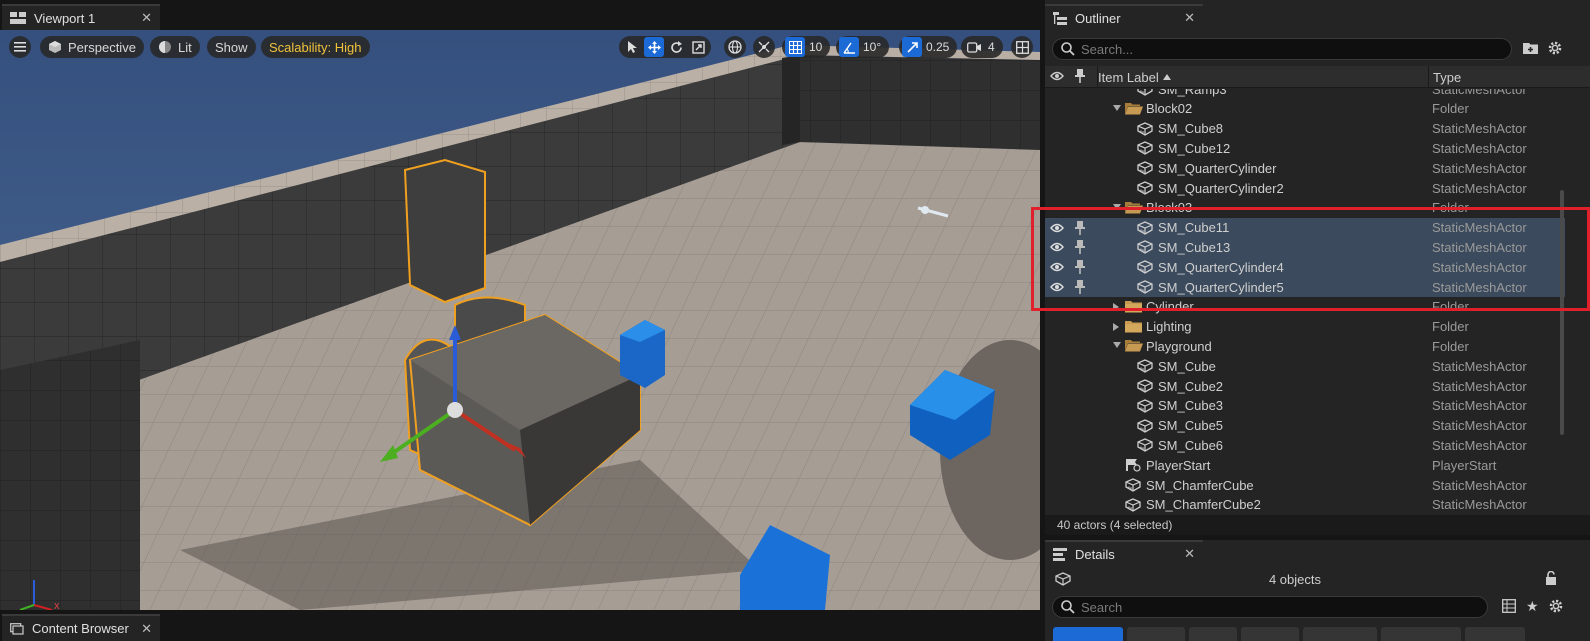 Image resolution: width=1590 pixels, height=641 pixels. What do you see at coordinates (175, 47) in the screenshot?
I see `lit-button: Lit` at bounding box center [175, 47].